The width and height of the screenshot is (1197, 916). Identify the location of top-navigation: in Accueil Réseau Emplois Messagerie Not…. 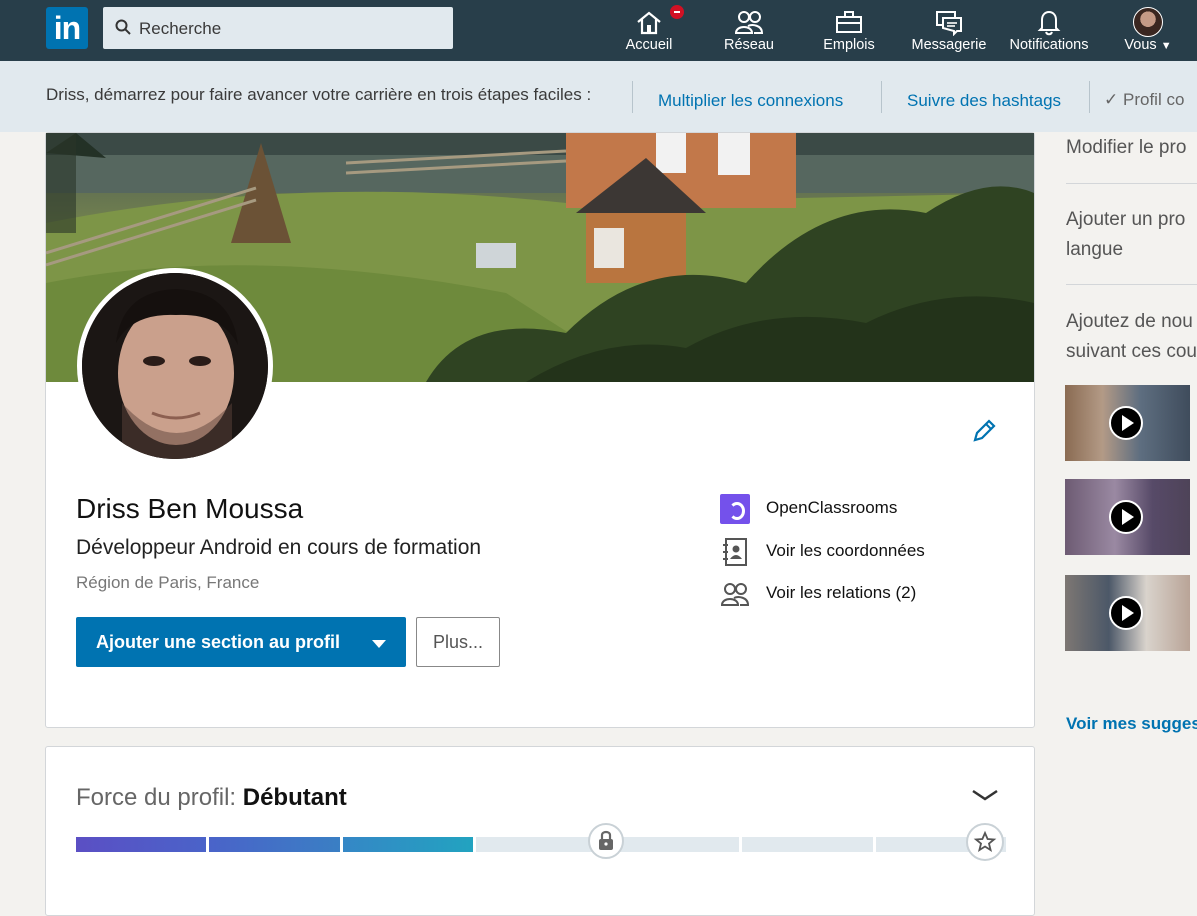
(598, 30).